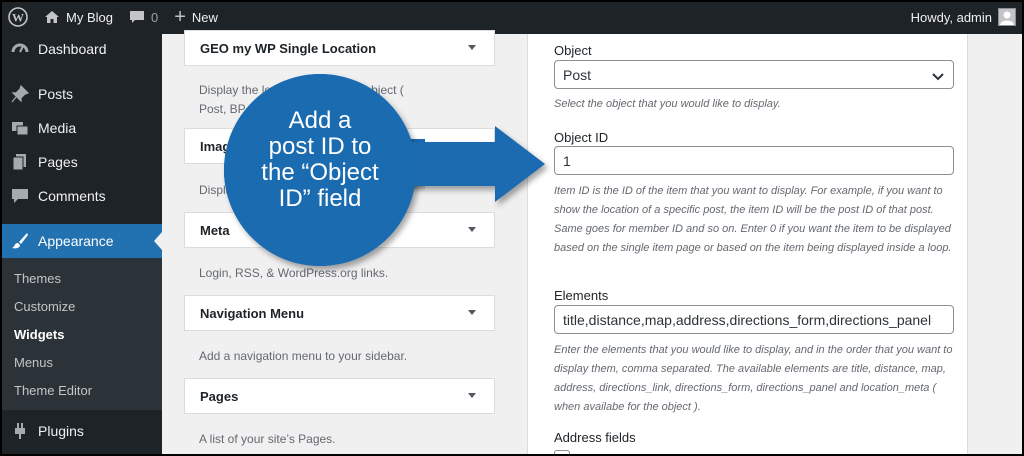  I want to click on widget-pages: Pages, so click(339, 396).